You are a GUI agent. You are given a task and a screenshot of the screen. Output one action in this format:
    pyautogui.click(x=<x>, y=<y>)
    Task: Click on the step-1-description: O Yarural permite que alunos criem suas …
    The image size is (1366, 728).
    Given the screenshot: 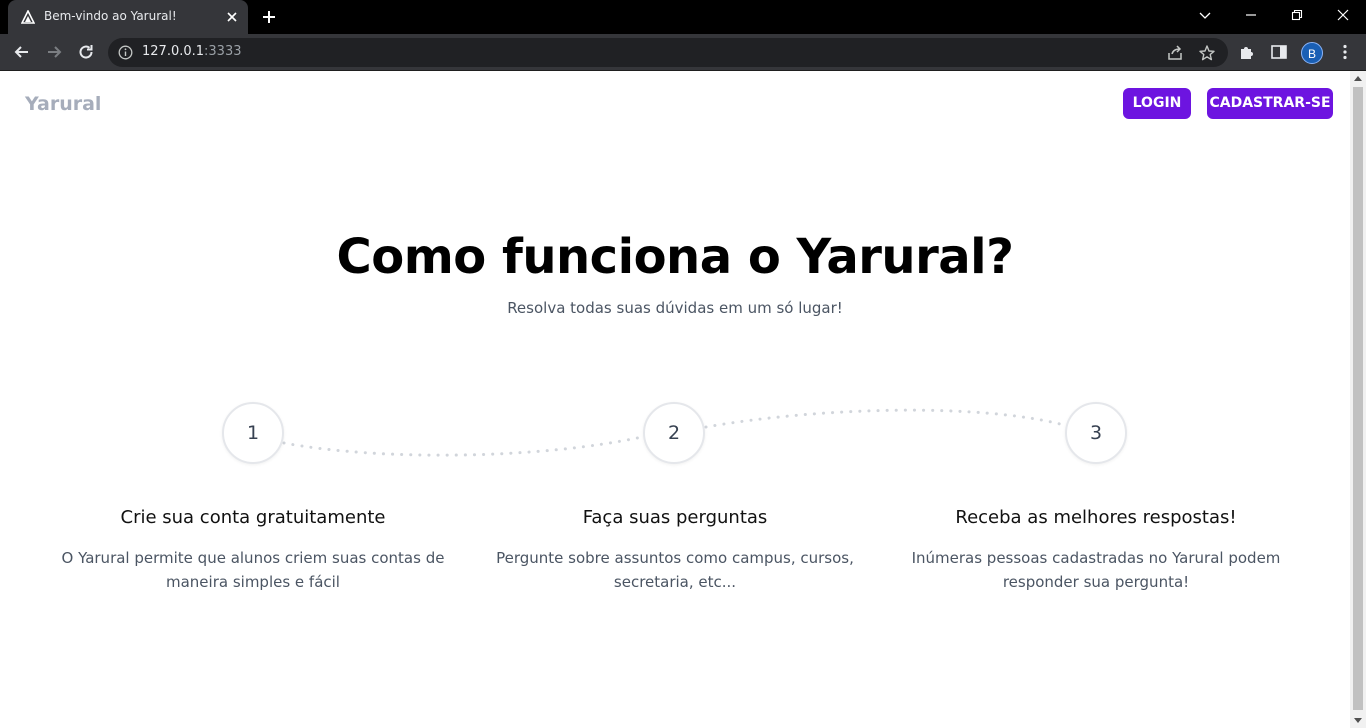 What is the action you would take?
    pyautogui.click(x=253, y=570)
    